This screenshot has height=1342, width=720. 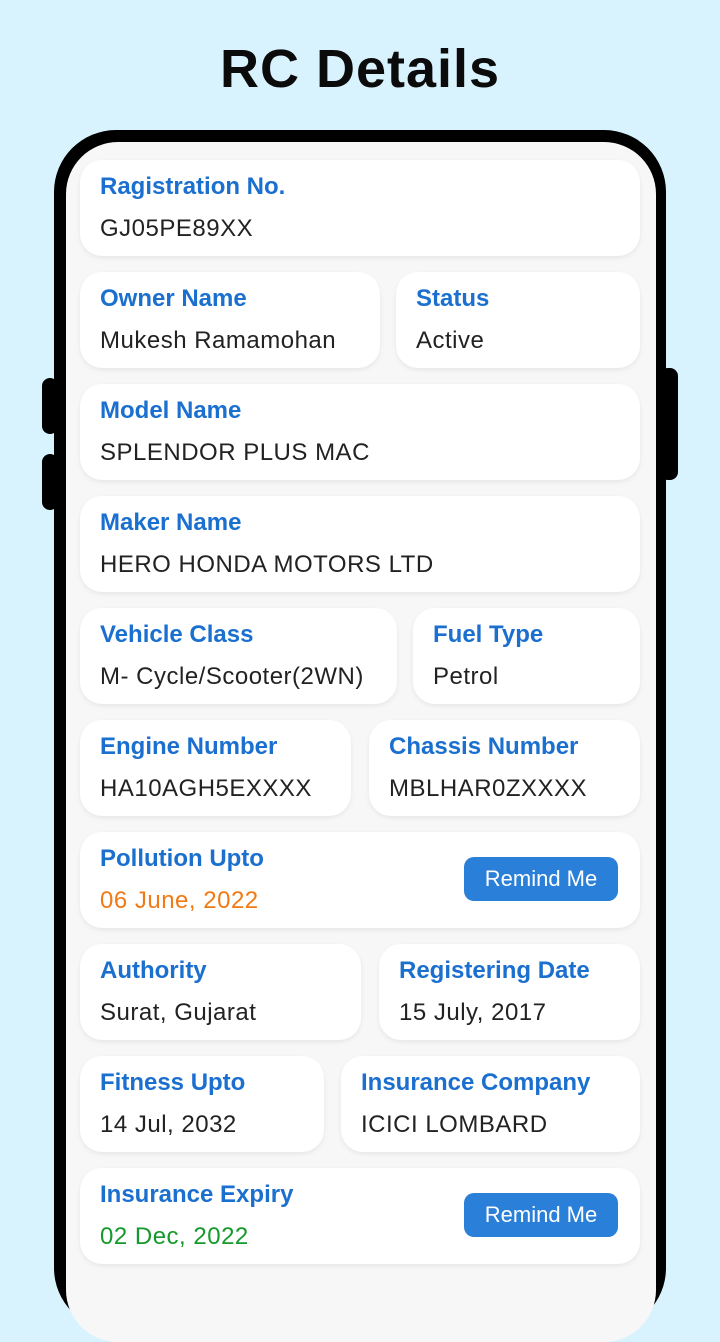 I want to click on registration-card: Ragistration No. GJ05PE89XX, so click(x=360, y=208).